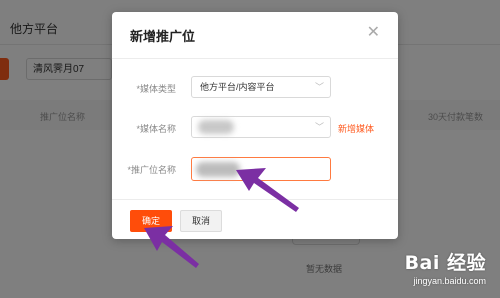 The image size is (500, 298). Describe the element at coordinates (449, 281) in the screenshot. I see `watermark-url: jingyan.baidu.com` at that location.